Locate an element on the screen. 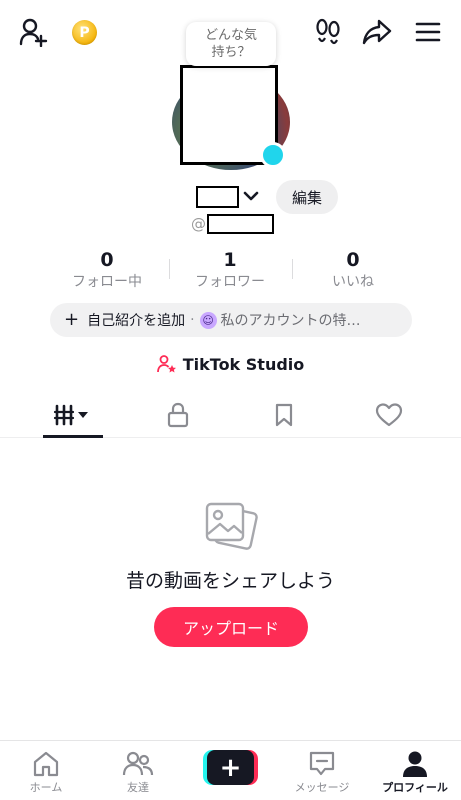  edit-profile-button: 編集 is located at coordinates (307, 197).